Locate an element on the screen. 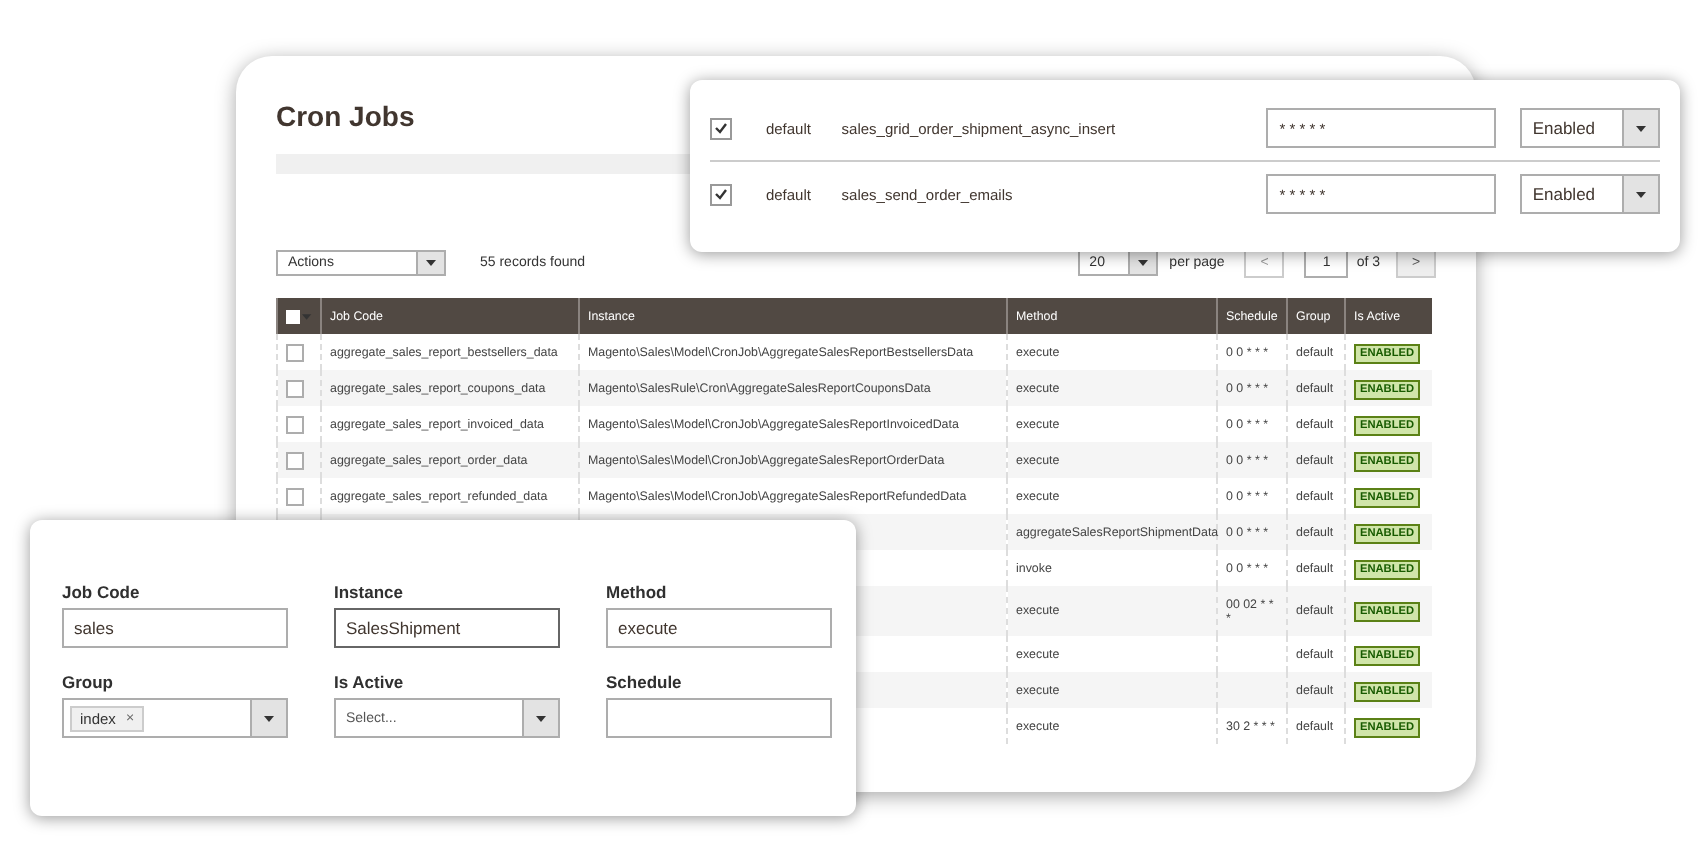  field-label: Method is located at coordinates (637, 592).